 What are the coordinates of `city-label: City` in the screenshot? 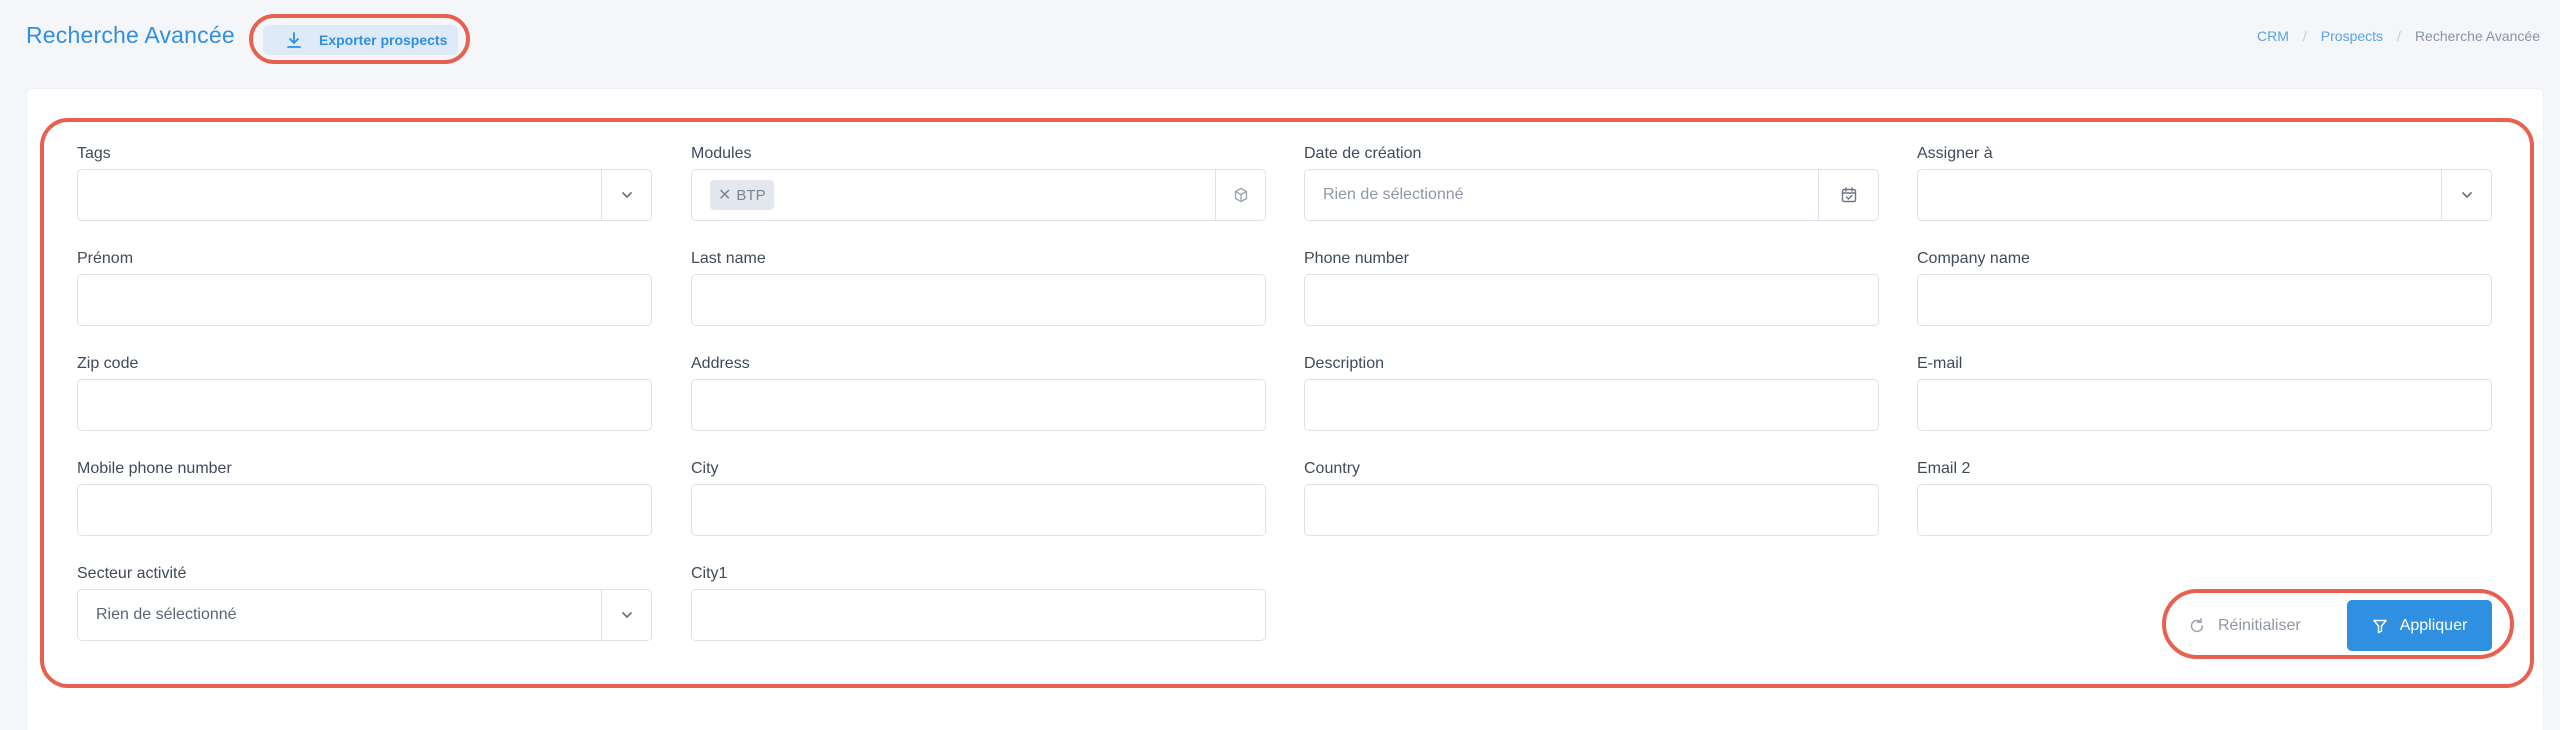 It's located at (705, 468).